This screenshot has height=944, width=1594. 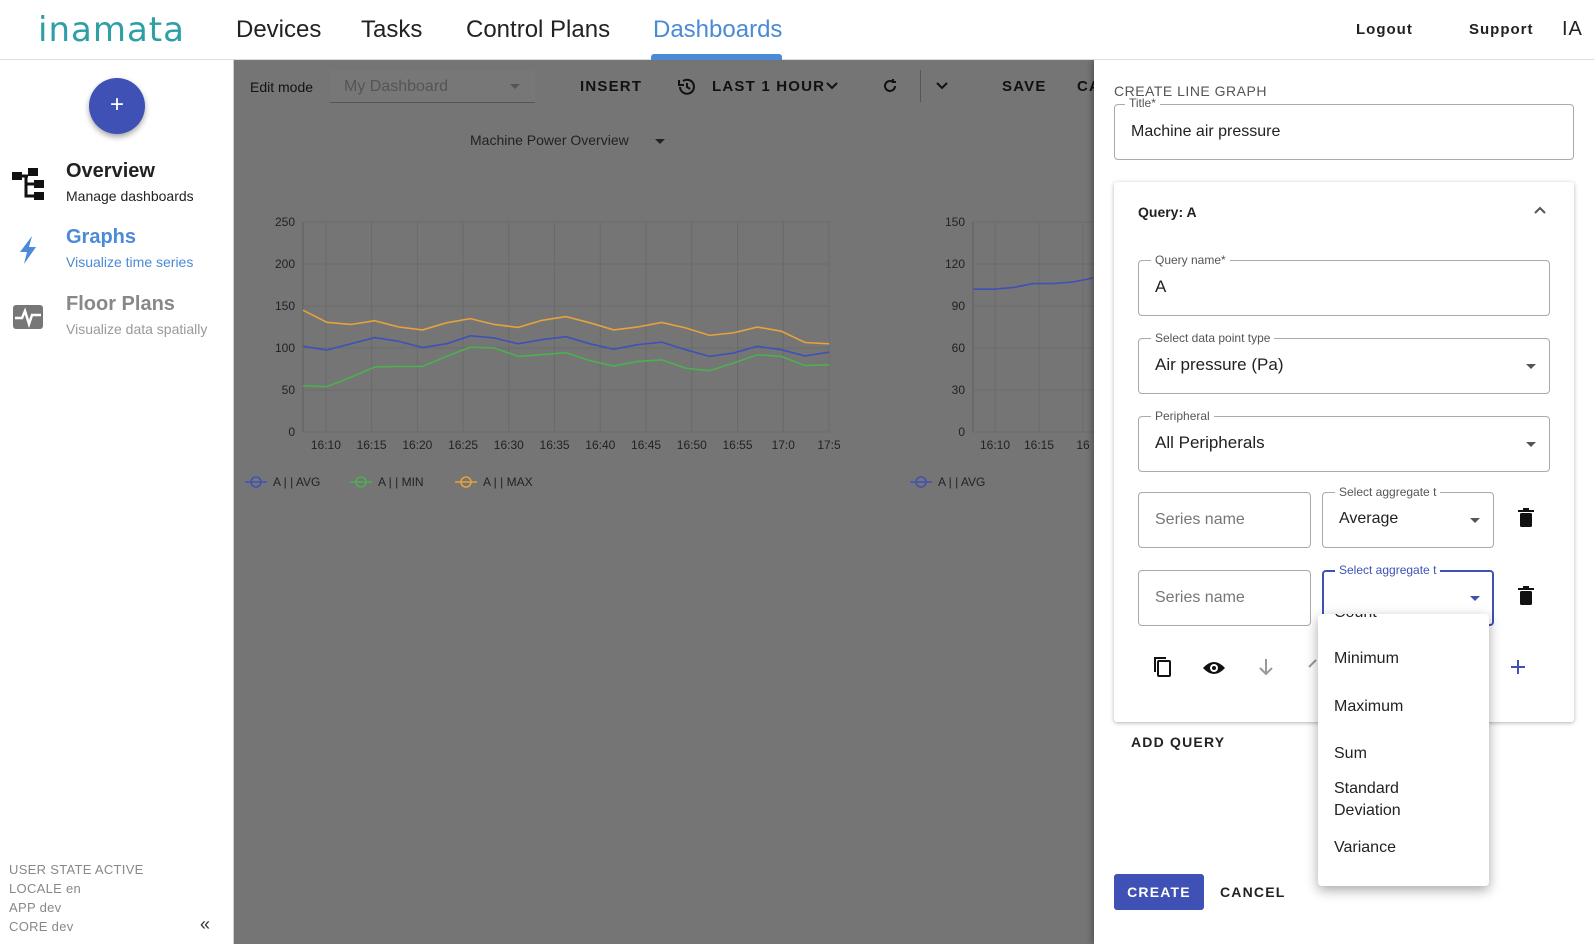 What do you see at coordinates (1501, 29) in the screenshot?
I see `support-button: Support` at bounding box center [1501, 29].